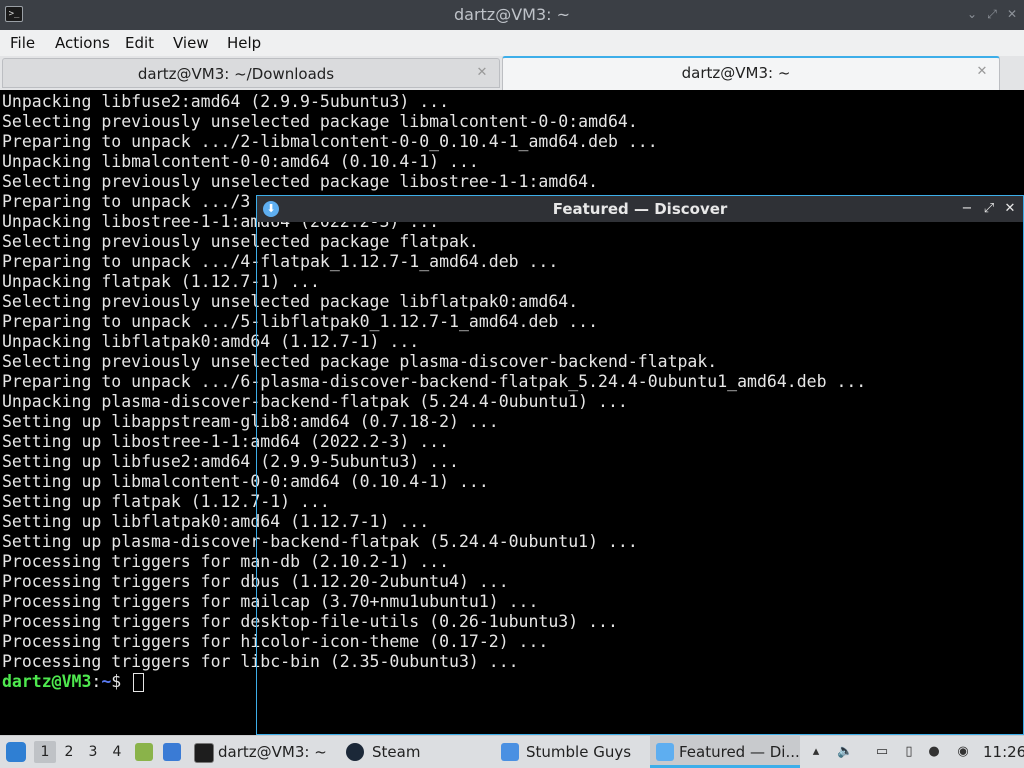 This screenshot has height=768, width=1024. Describe the element at coordinates (93, 752) in the screenshot. I see `desktop-3: 3` at that location.